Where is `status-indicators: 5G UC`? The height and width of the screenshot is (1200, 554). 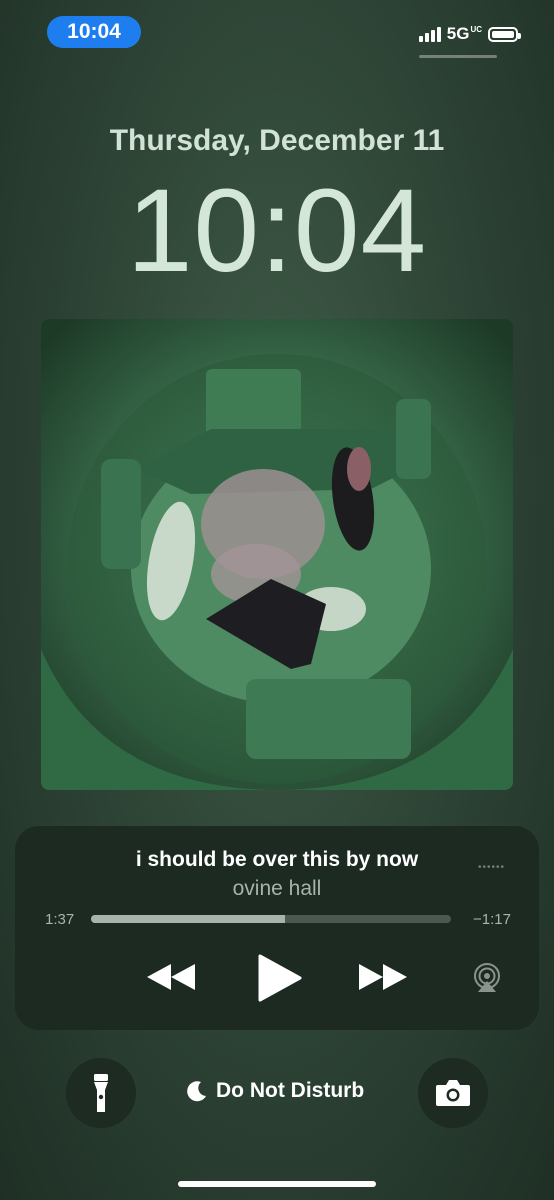 status-indicators: 5G UC is located at coordinates (469, 34).